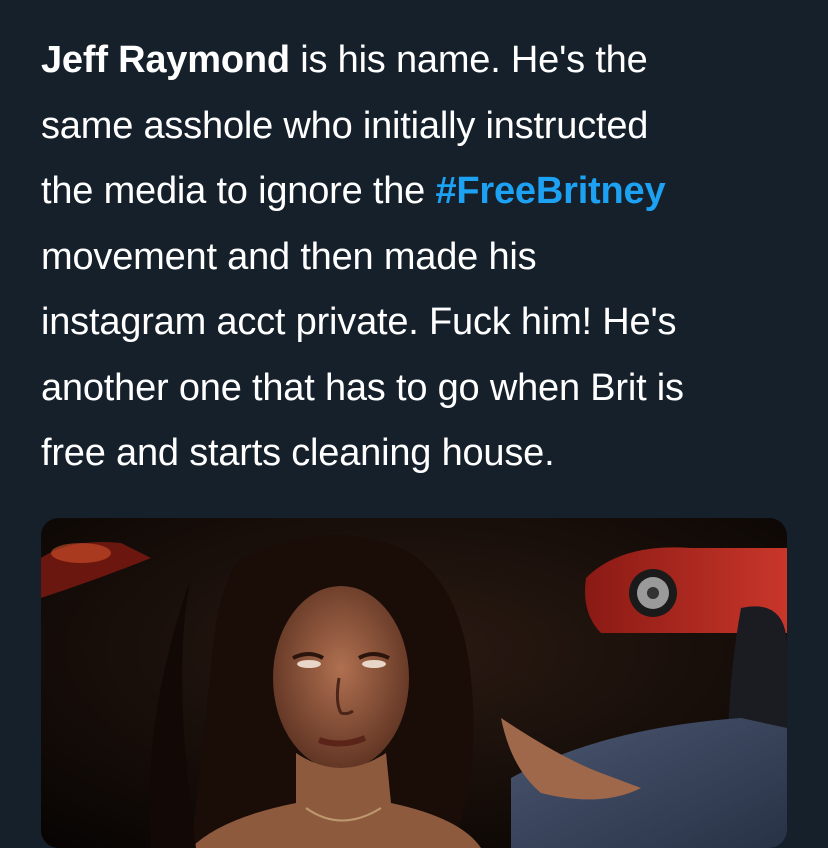 This screenshot has width=828, height=848. What do you see at coordinates (165, 60) in the screenshot?
I see `mention-name: Jeff Raymond` at bounding box center [165, 60].